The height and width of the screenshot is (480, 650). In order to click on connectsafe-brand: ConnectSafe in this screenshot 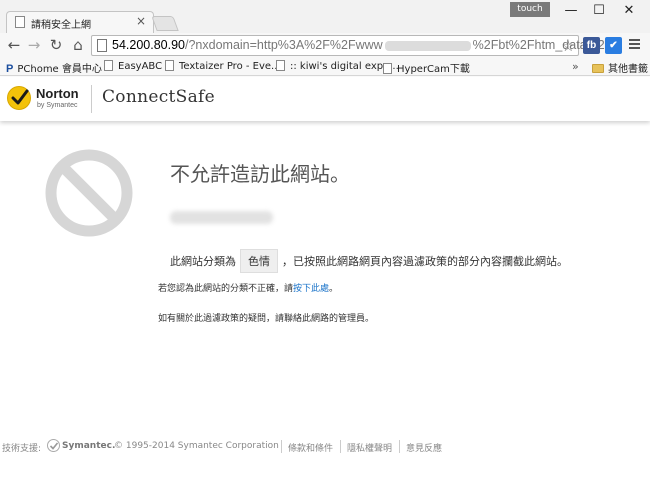, I will do `click(158, 97)`.